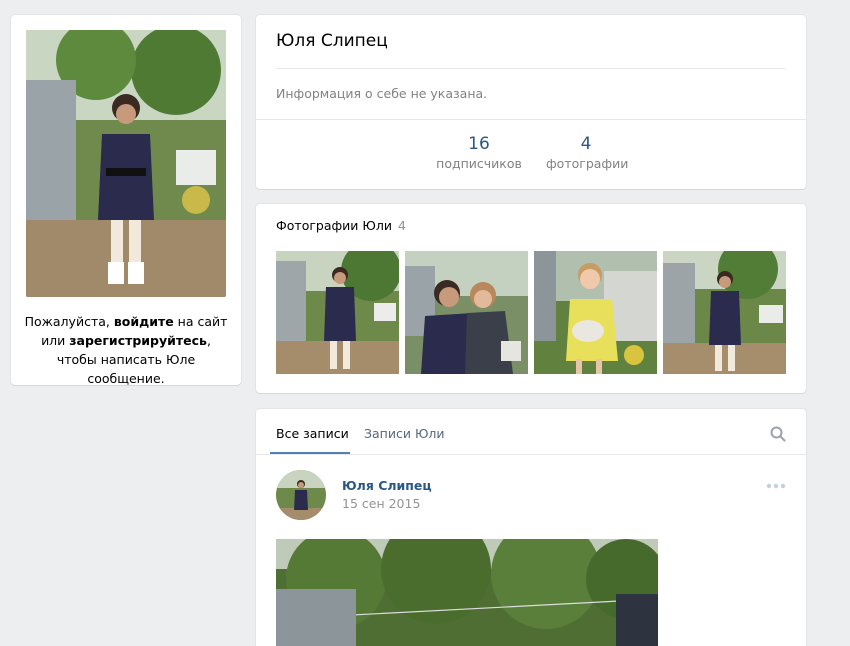 This screenshot has height=646, width=850. What do you see at coordinates (404, 433) in the screenshot?
I see `tab-user-posts: Записи Юли` at bounding box center [404, 433].